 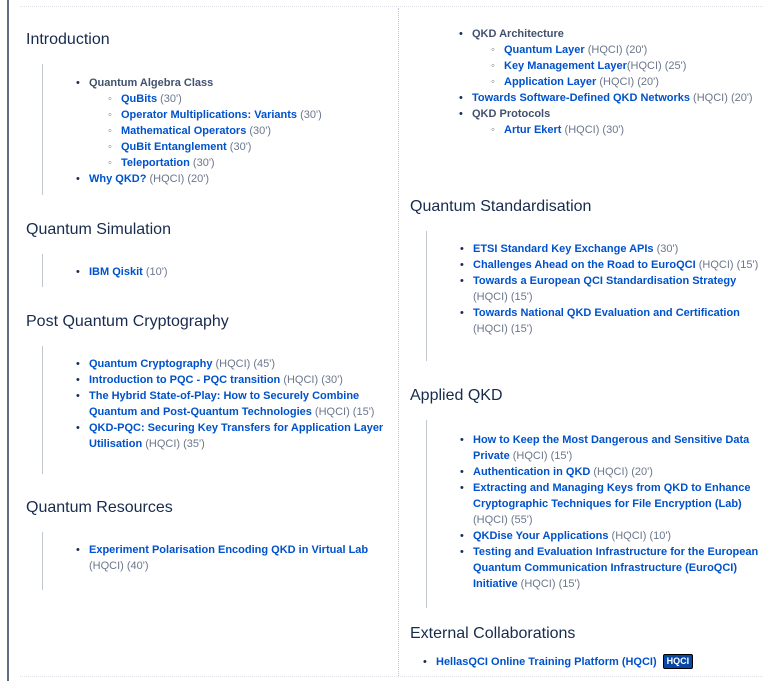 I want to click on course-link: QuBit Entanglement, so click(x=174, y=147).